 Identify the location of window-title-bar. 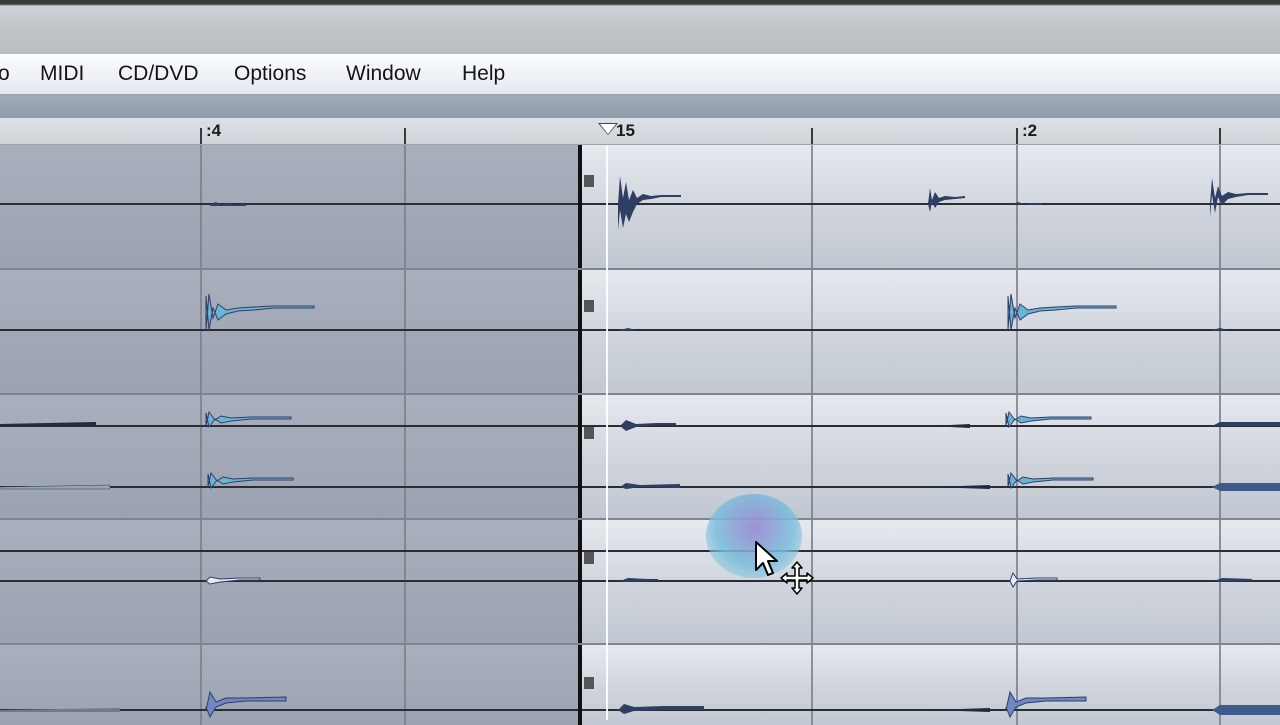
(640, 27).